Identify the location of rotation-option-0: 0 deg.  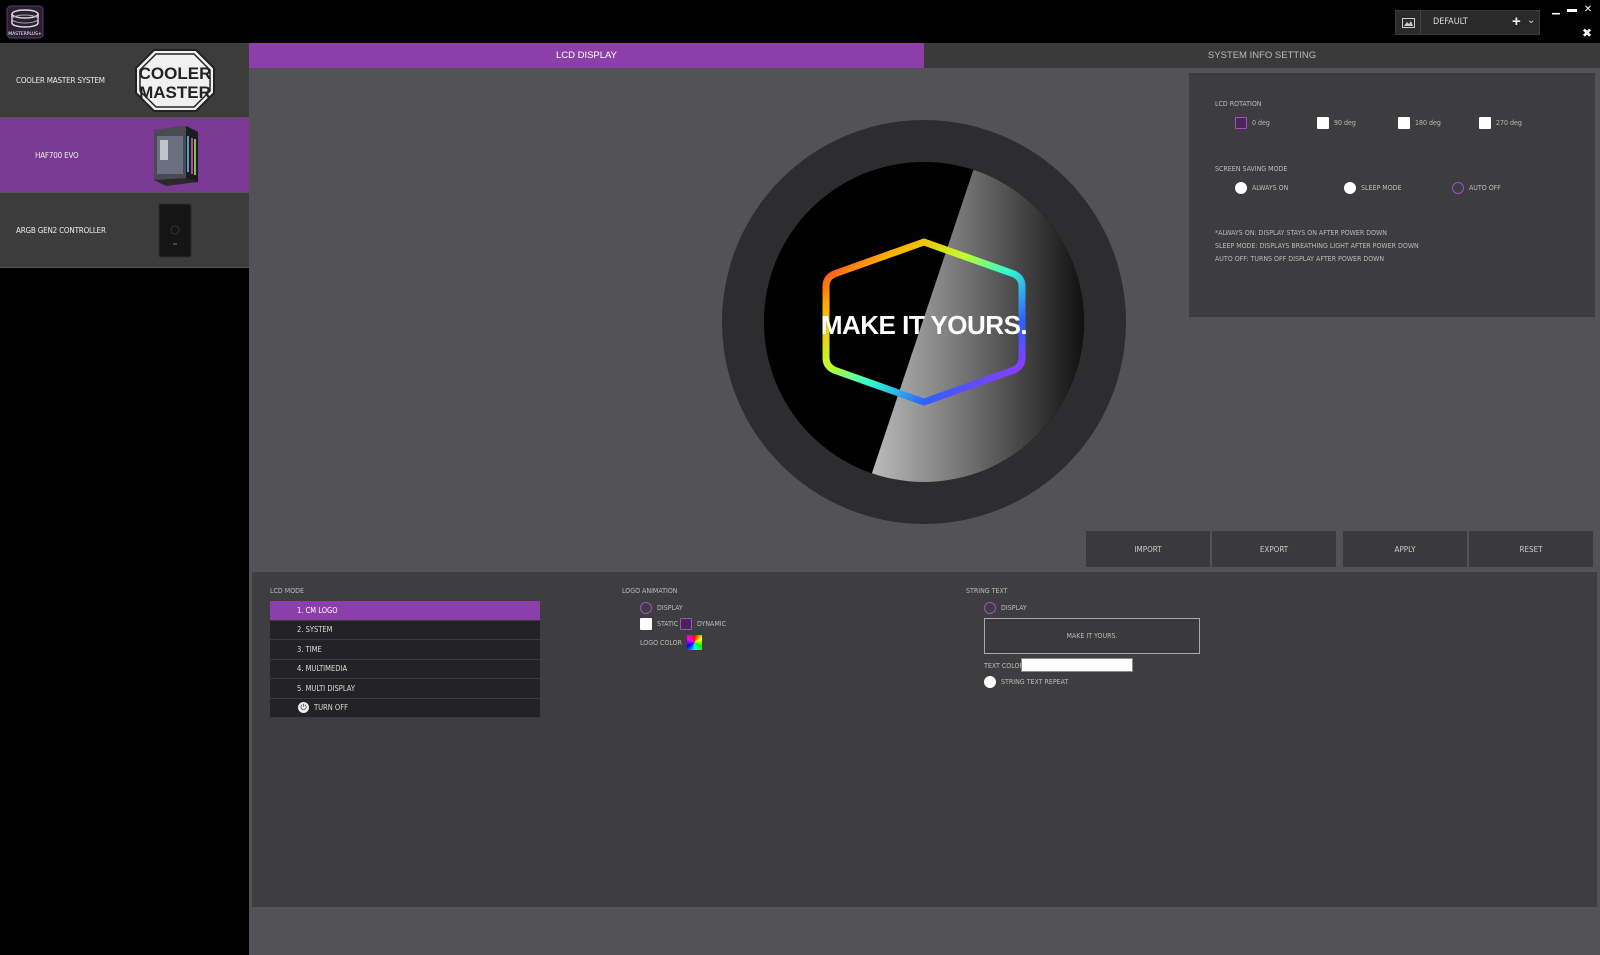
(1252, 123).